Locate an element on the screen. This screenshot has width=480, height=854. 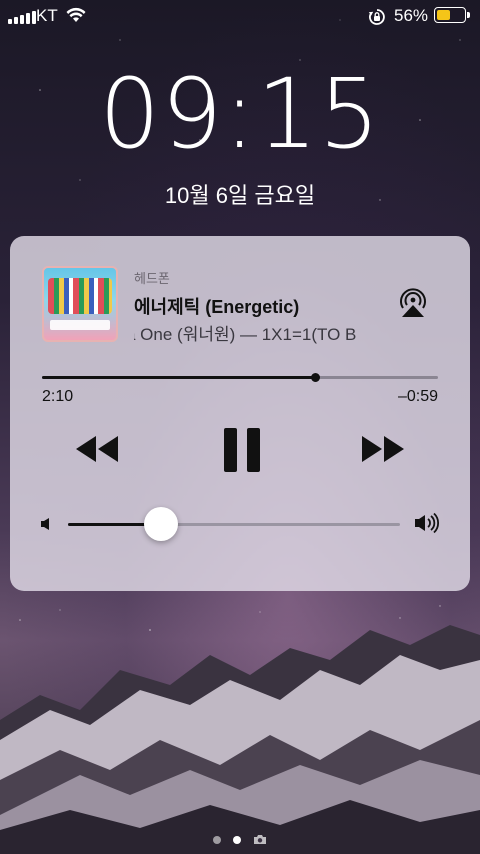
page-dot-active is located at coordinates (237, 839).